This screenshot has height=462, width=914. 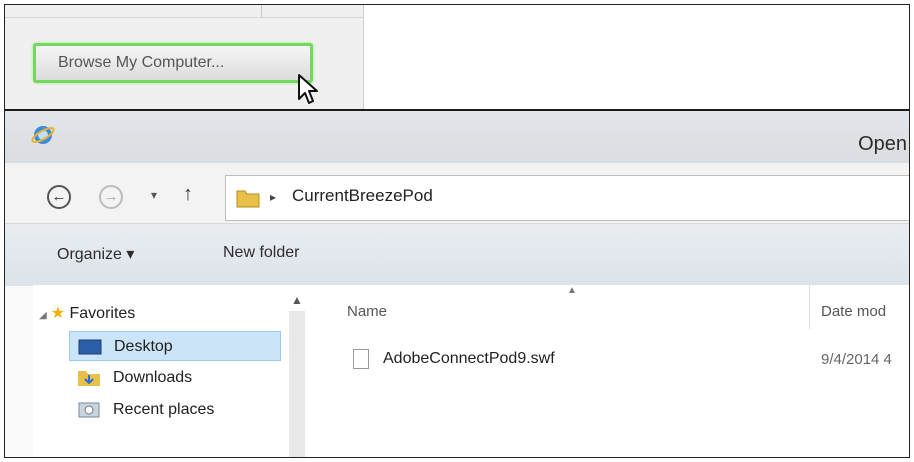 I want to click on nav-item-downloads: Downloads, so click(x=175, y=378).